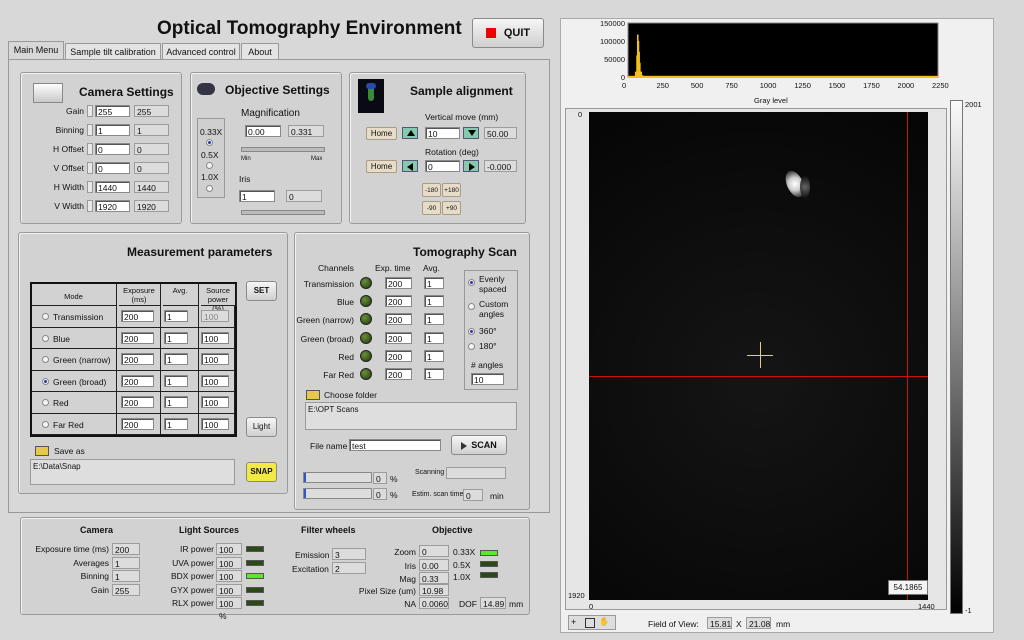 The image size is (1024, 640). I want to click on tomo-avg-input-5: 1, so click(434, 374).